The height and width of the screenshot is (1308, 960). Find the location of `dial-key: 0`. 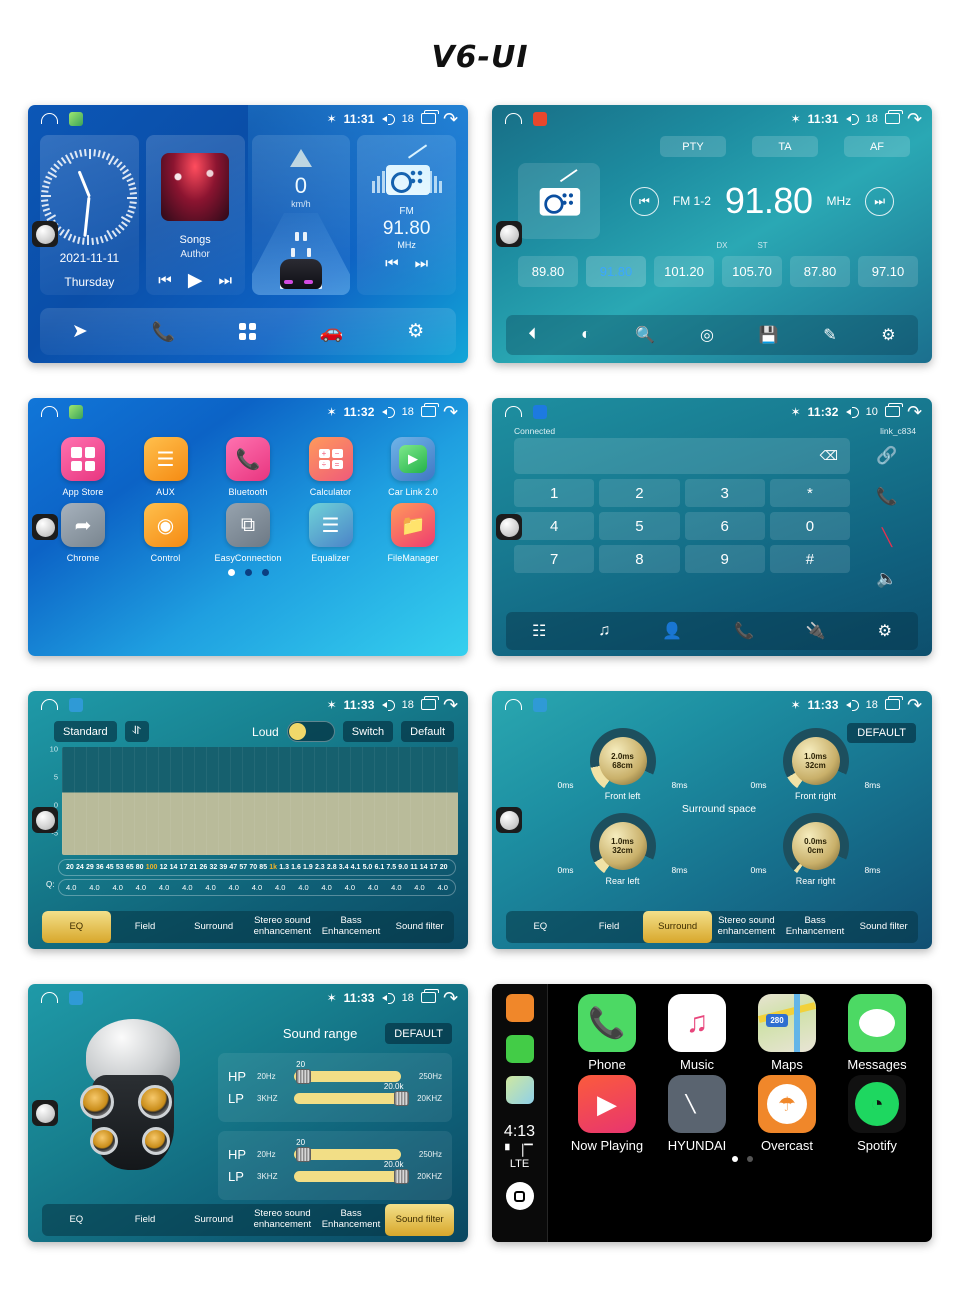

dial-key: 0 is located at coordinates (809, 526).